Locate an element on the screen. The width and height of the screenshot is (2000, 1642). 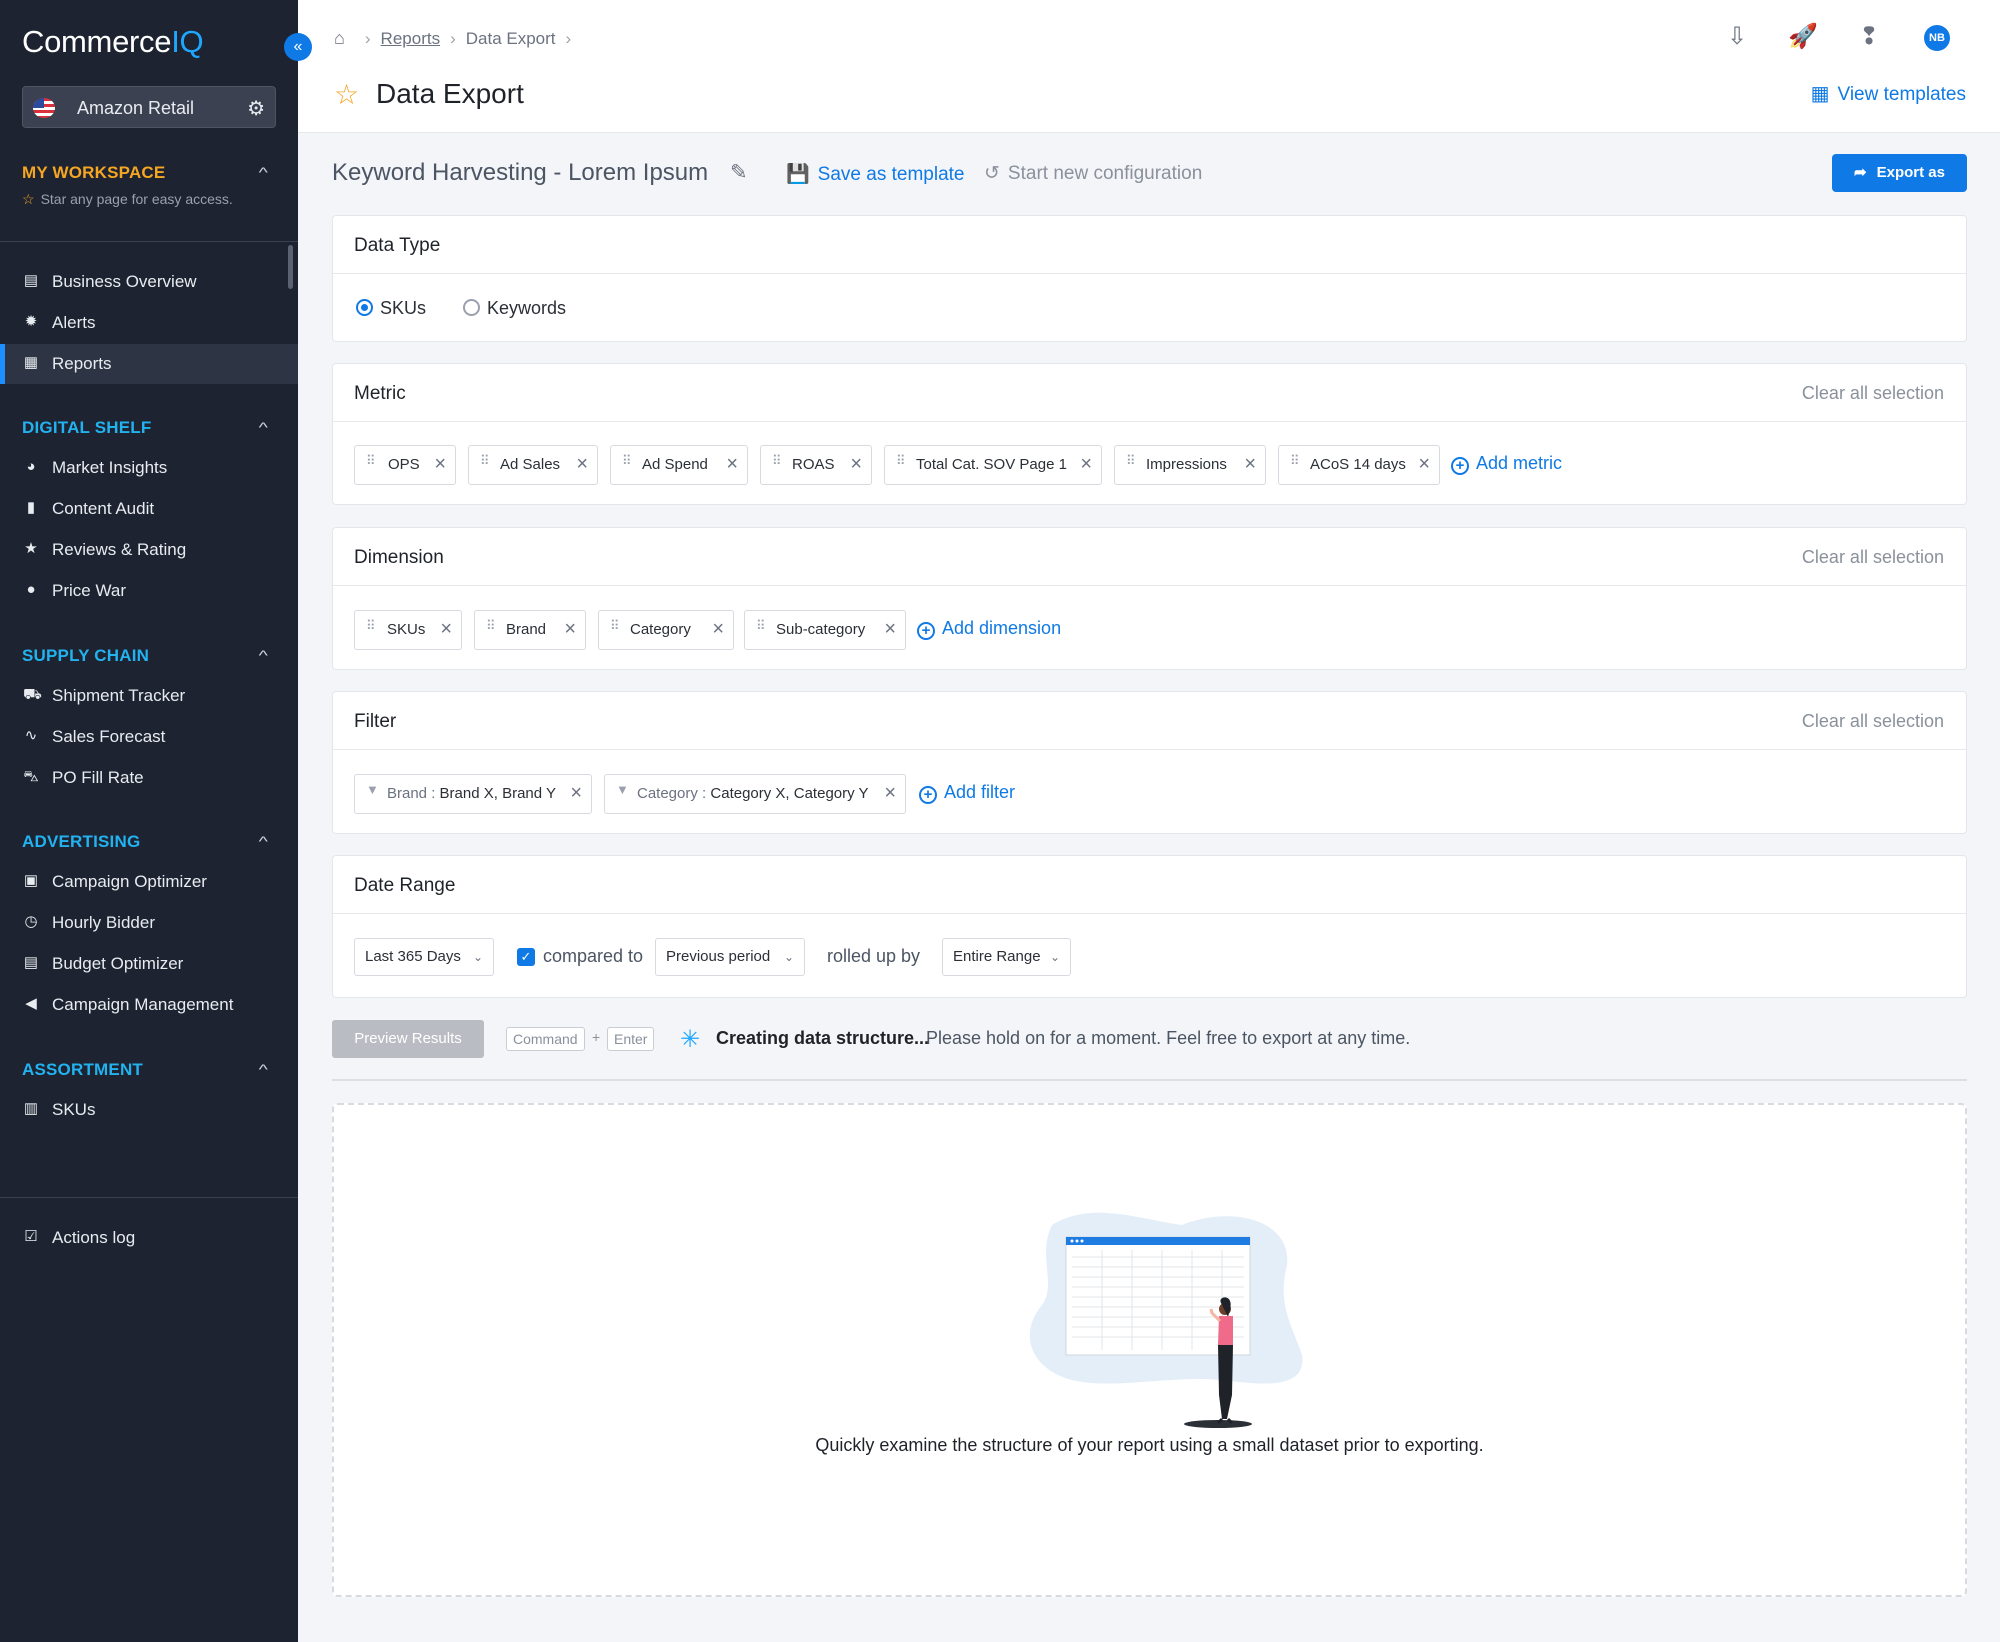
sidebar-item-sales-forecast: ∿ Sales Forecast is located at coordinates (149, 737).